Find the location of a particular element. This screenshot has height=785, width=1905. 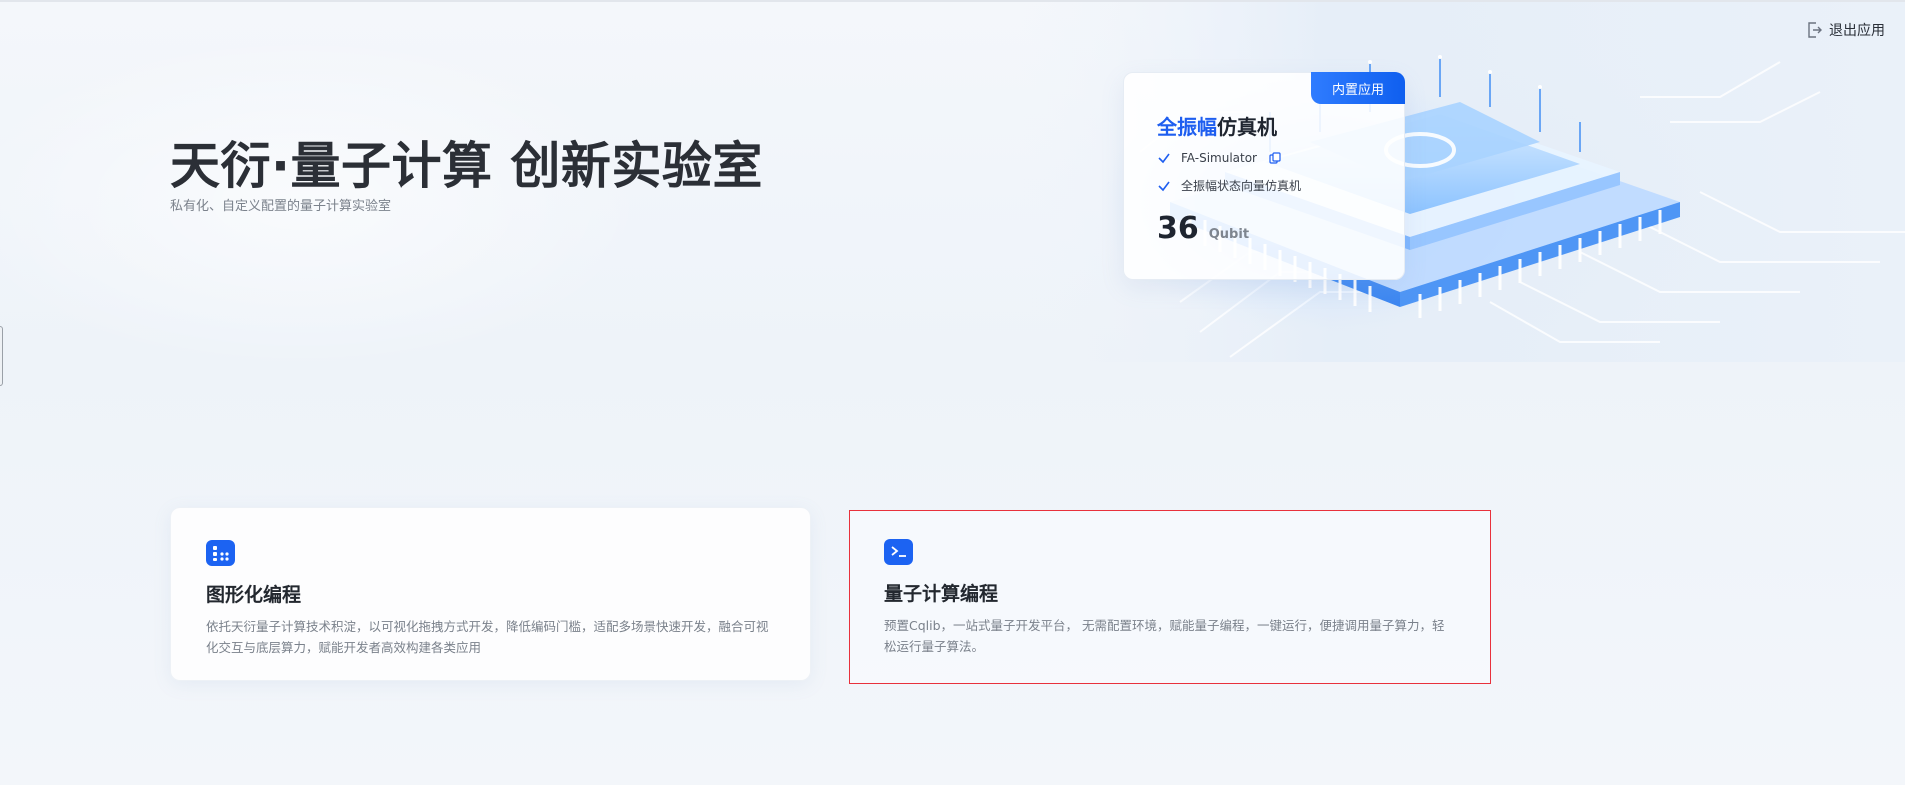

feature-item: FA-Simulator is located at coordinates (1219, 158).